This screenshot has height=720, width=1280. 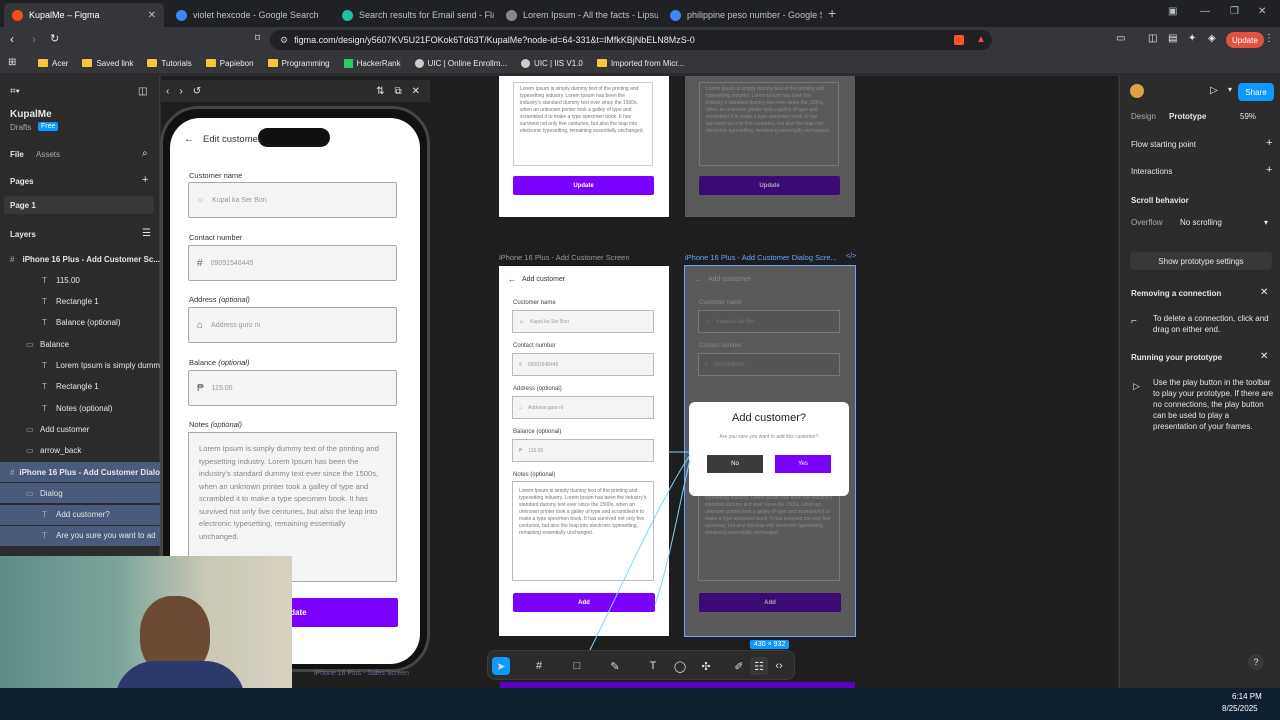 What do you see at coordinates (1269, 38) in the screenshot?
I see `menu-icon: ⋮` at bounding box center [1269, 38].